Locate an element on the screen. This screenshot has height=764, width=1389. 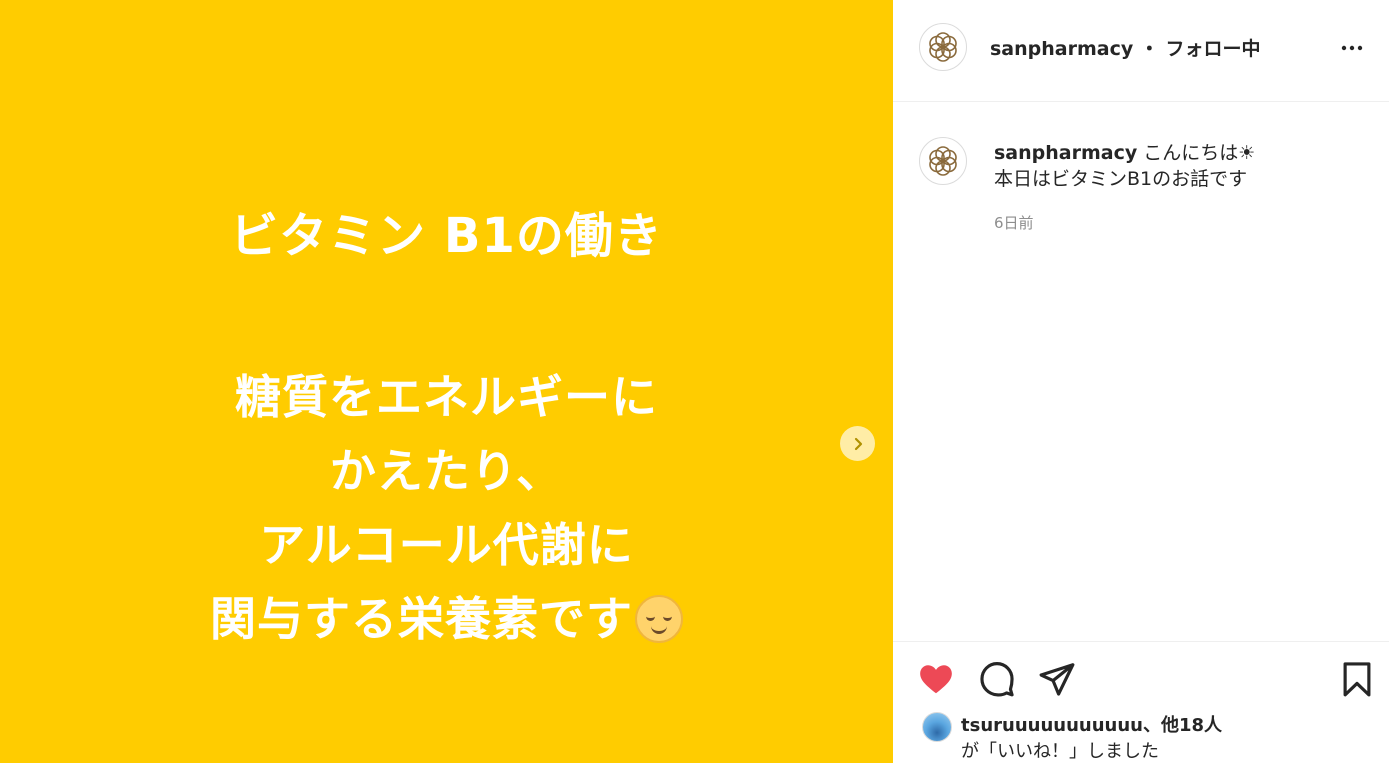
save-button is located at coordinates (1357, 679).